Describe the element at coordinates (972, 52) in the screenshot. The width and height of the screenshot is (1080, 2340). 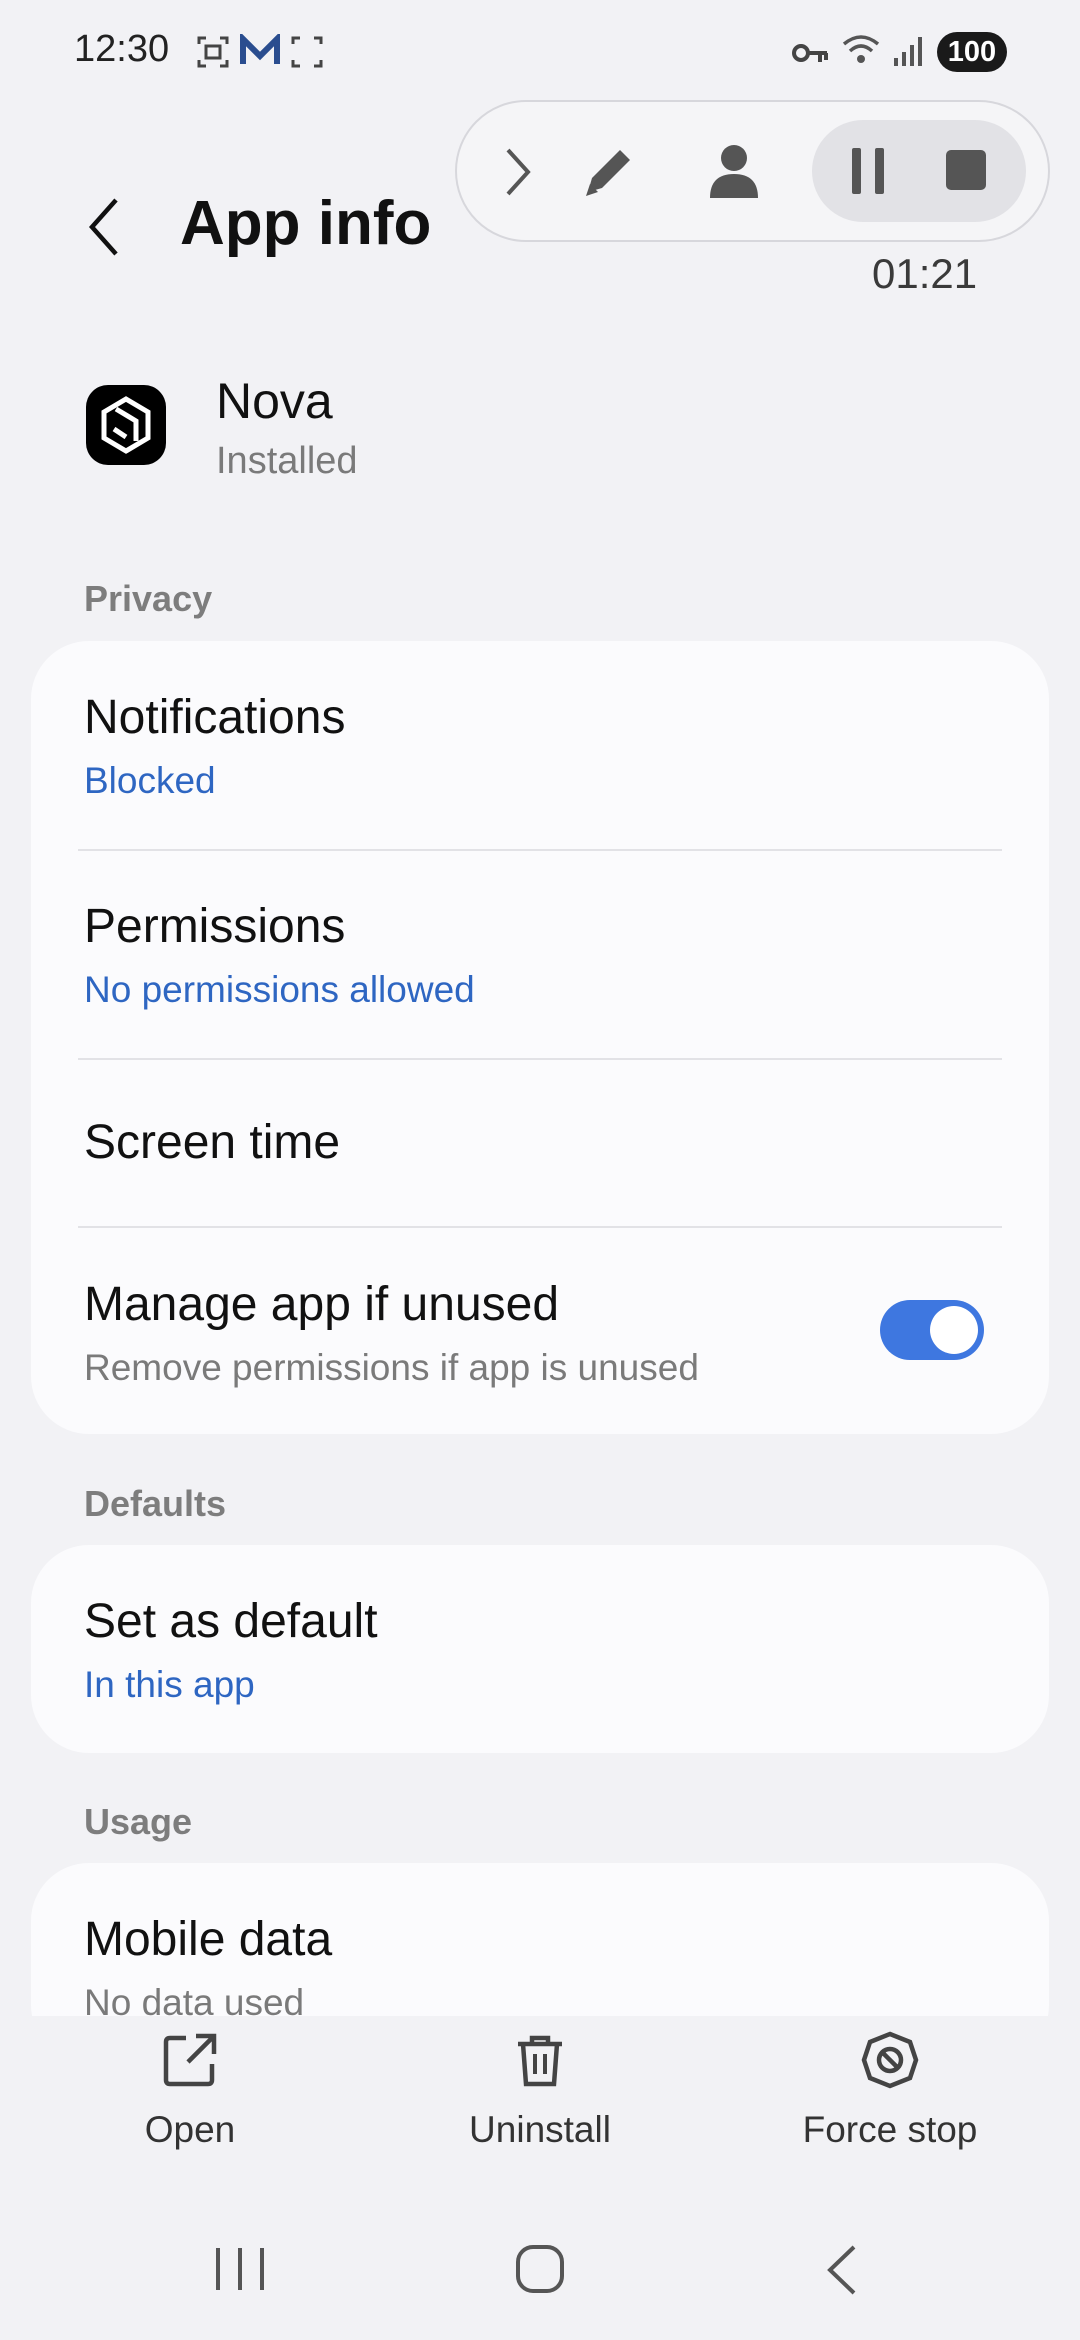
I see `battery-indicator: 100` at that location.